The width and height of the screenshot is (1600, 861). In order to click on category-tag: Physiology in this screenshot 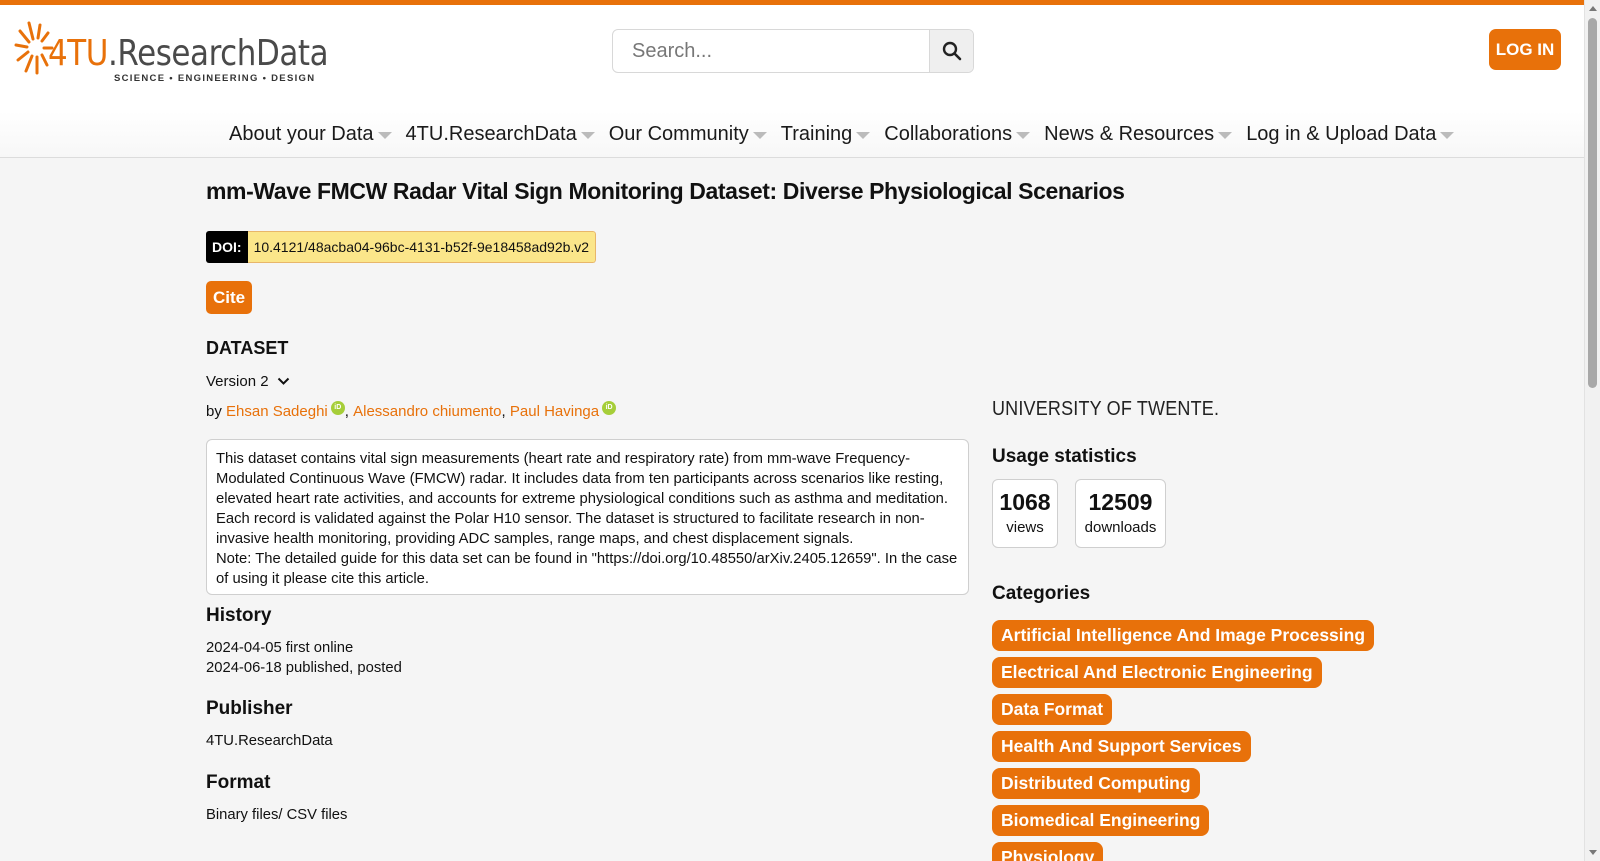, I will do `click(1048, 851)`.